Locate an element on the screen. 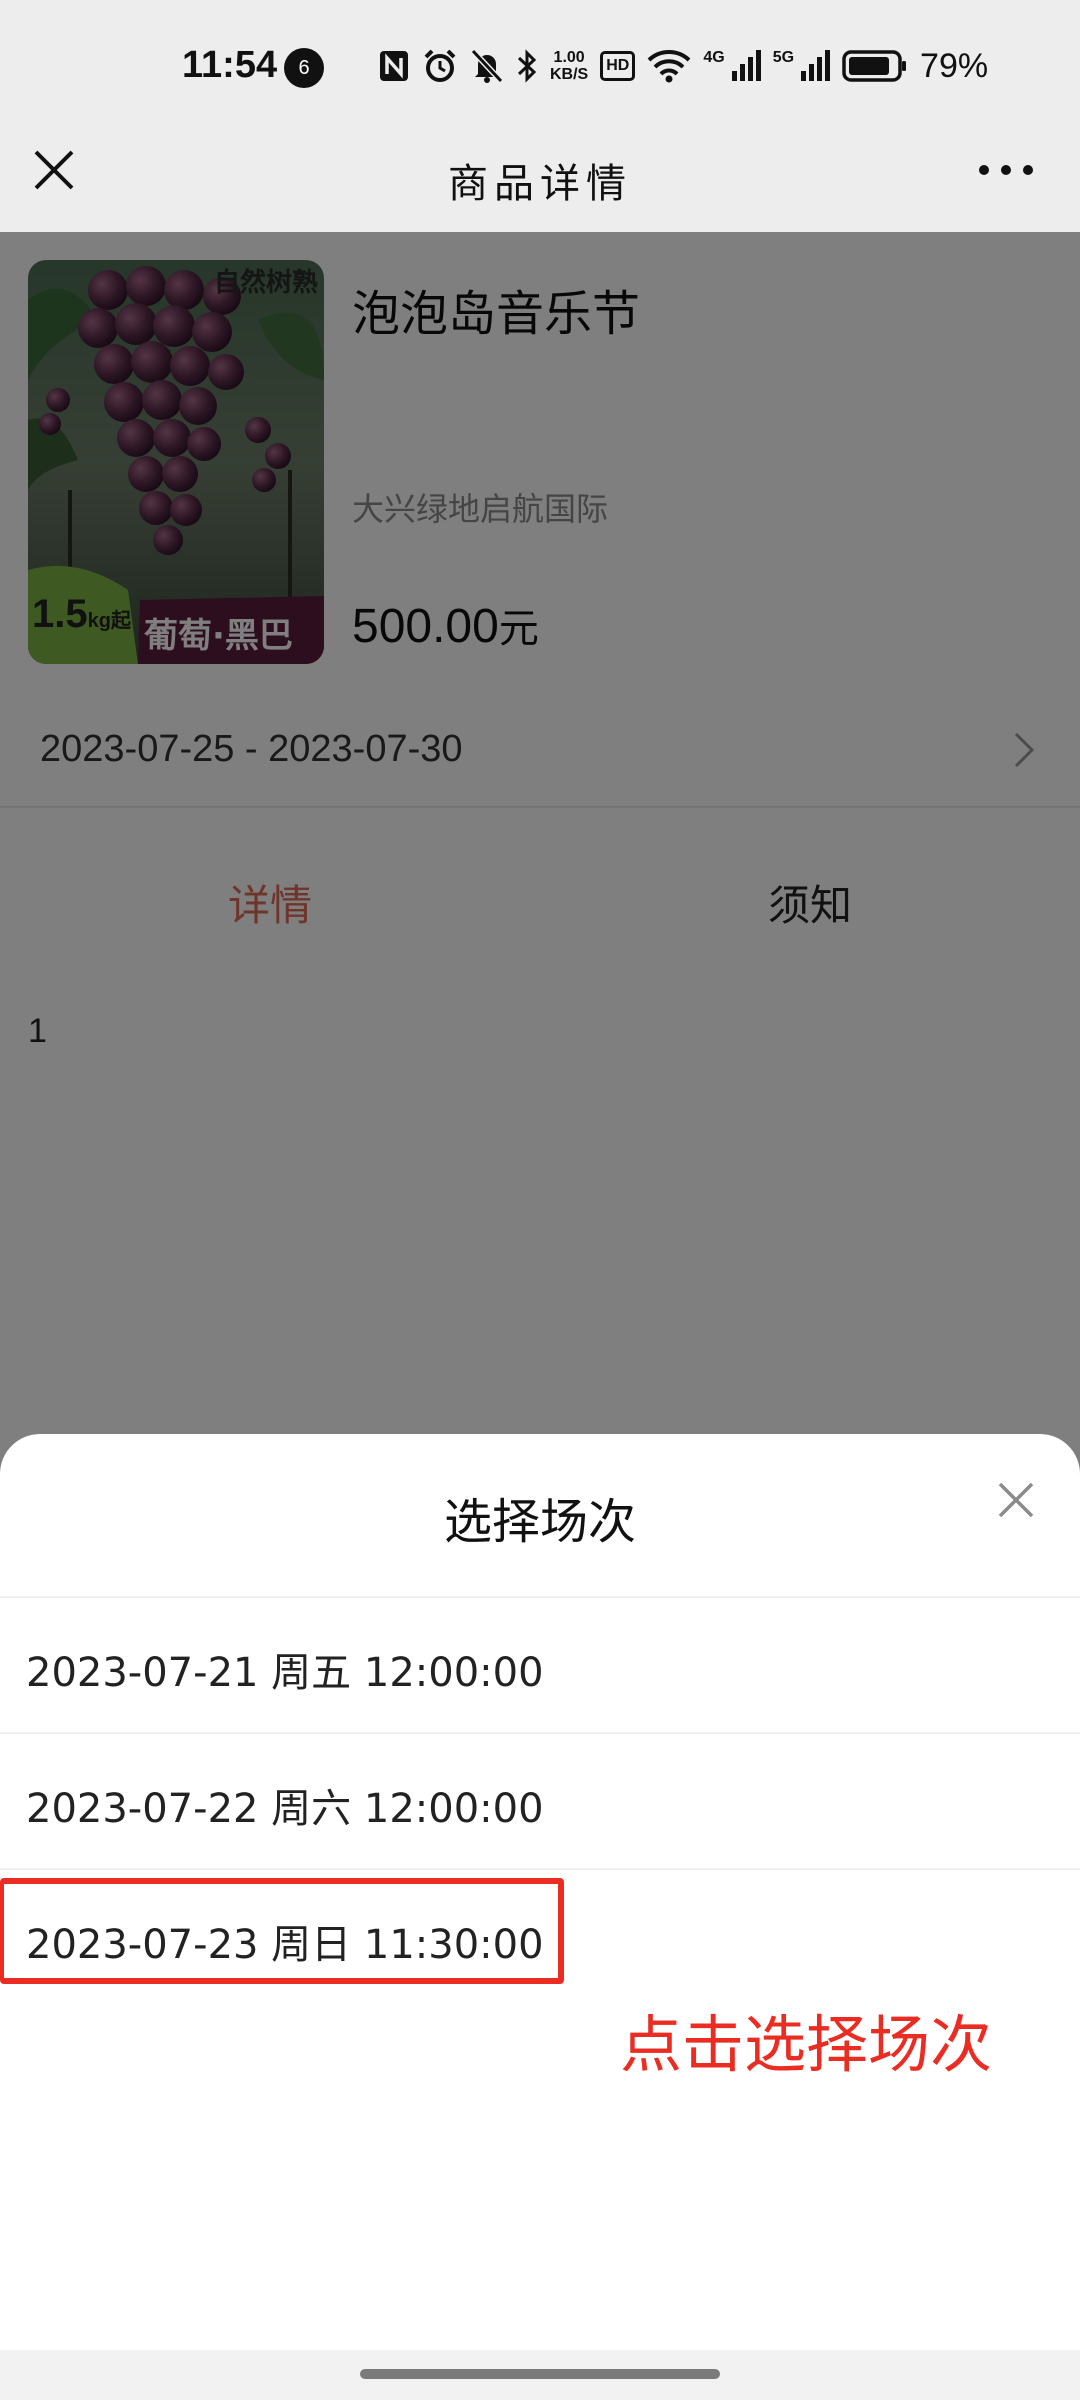 Image resolution: width=1080 pixels, height=2400 pixels. session-option-label: 2023-07-22 周六 12:00:00 is located at coordinates (285, 1809).